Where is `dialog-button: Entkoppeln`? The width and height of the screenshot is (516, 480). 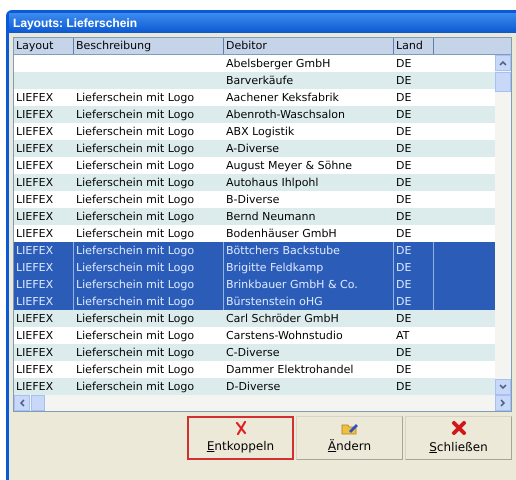
dialog-button: Entkoppeln is located at coordinates (240, 438).